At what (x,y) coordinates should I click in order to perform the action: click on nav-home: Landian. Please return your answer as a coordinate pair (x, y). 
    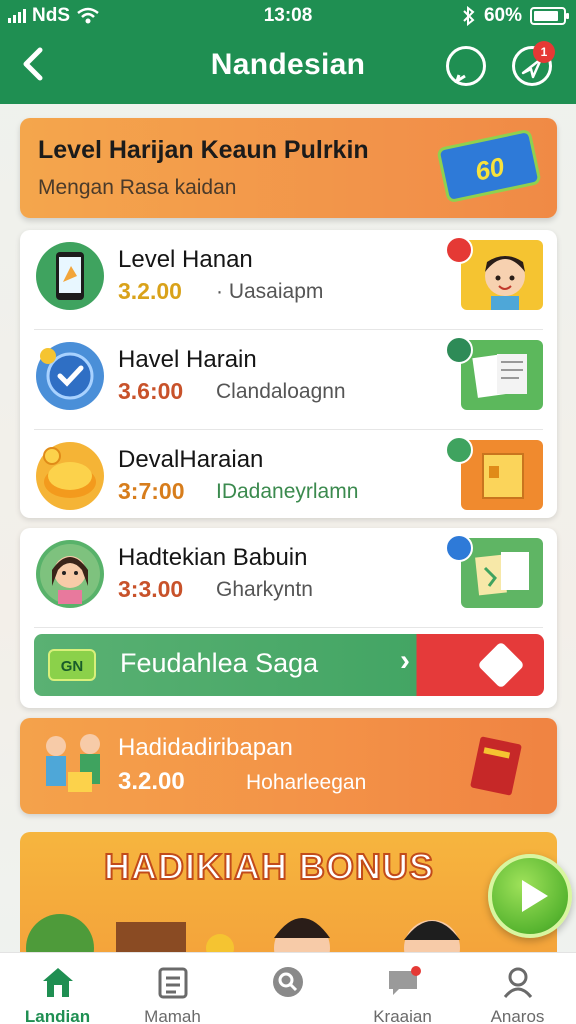
    Looking at the image, I should click on (57, 988).